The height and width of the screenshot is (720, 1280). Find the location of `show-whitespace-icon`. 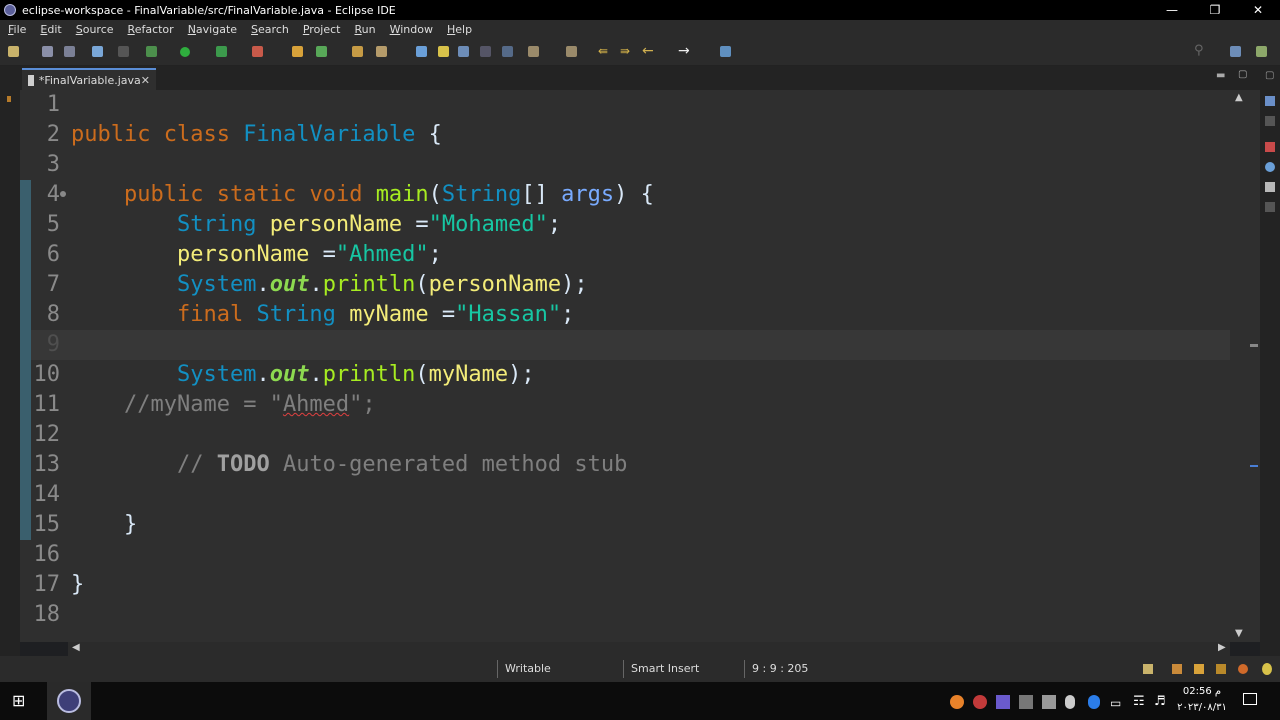

show-whitespace-icon is located at coordinates (485, 51).